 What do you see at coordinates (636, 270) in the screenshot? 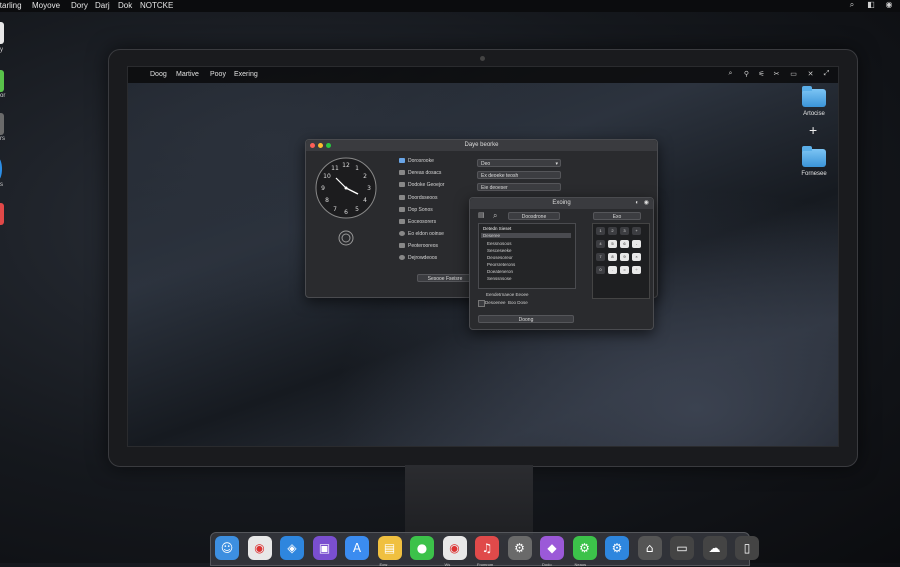
I see `keypad-key-divide: ÷` at bounding box center [636, 270].